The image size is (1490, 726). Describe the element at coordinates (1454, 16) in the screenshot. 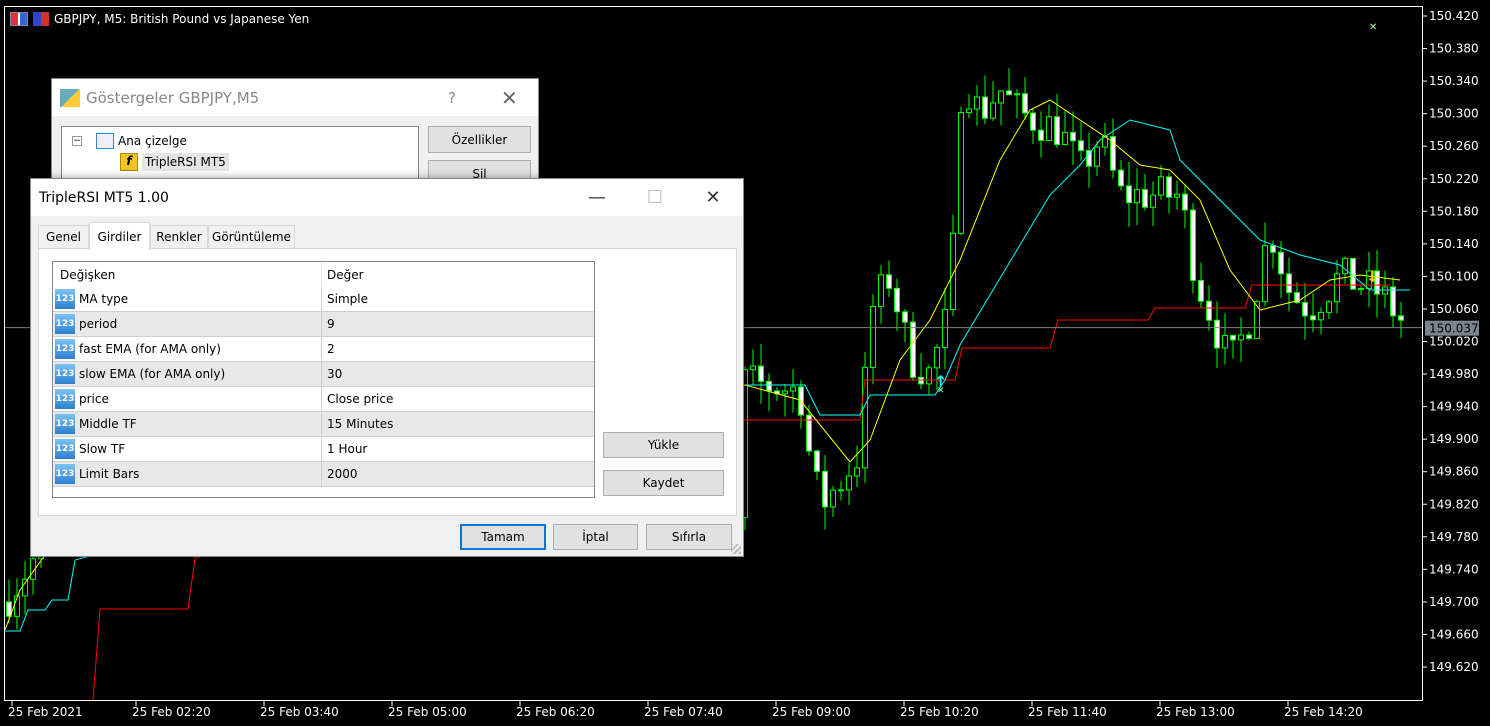

I see `price-label: 150.420` at that location.